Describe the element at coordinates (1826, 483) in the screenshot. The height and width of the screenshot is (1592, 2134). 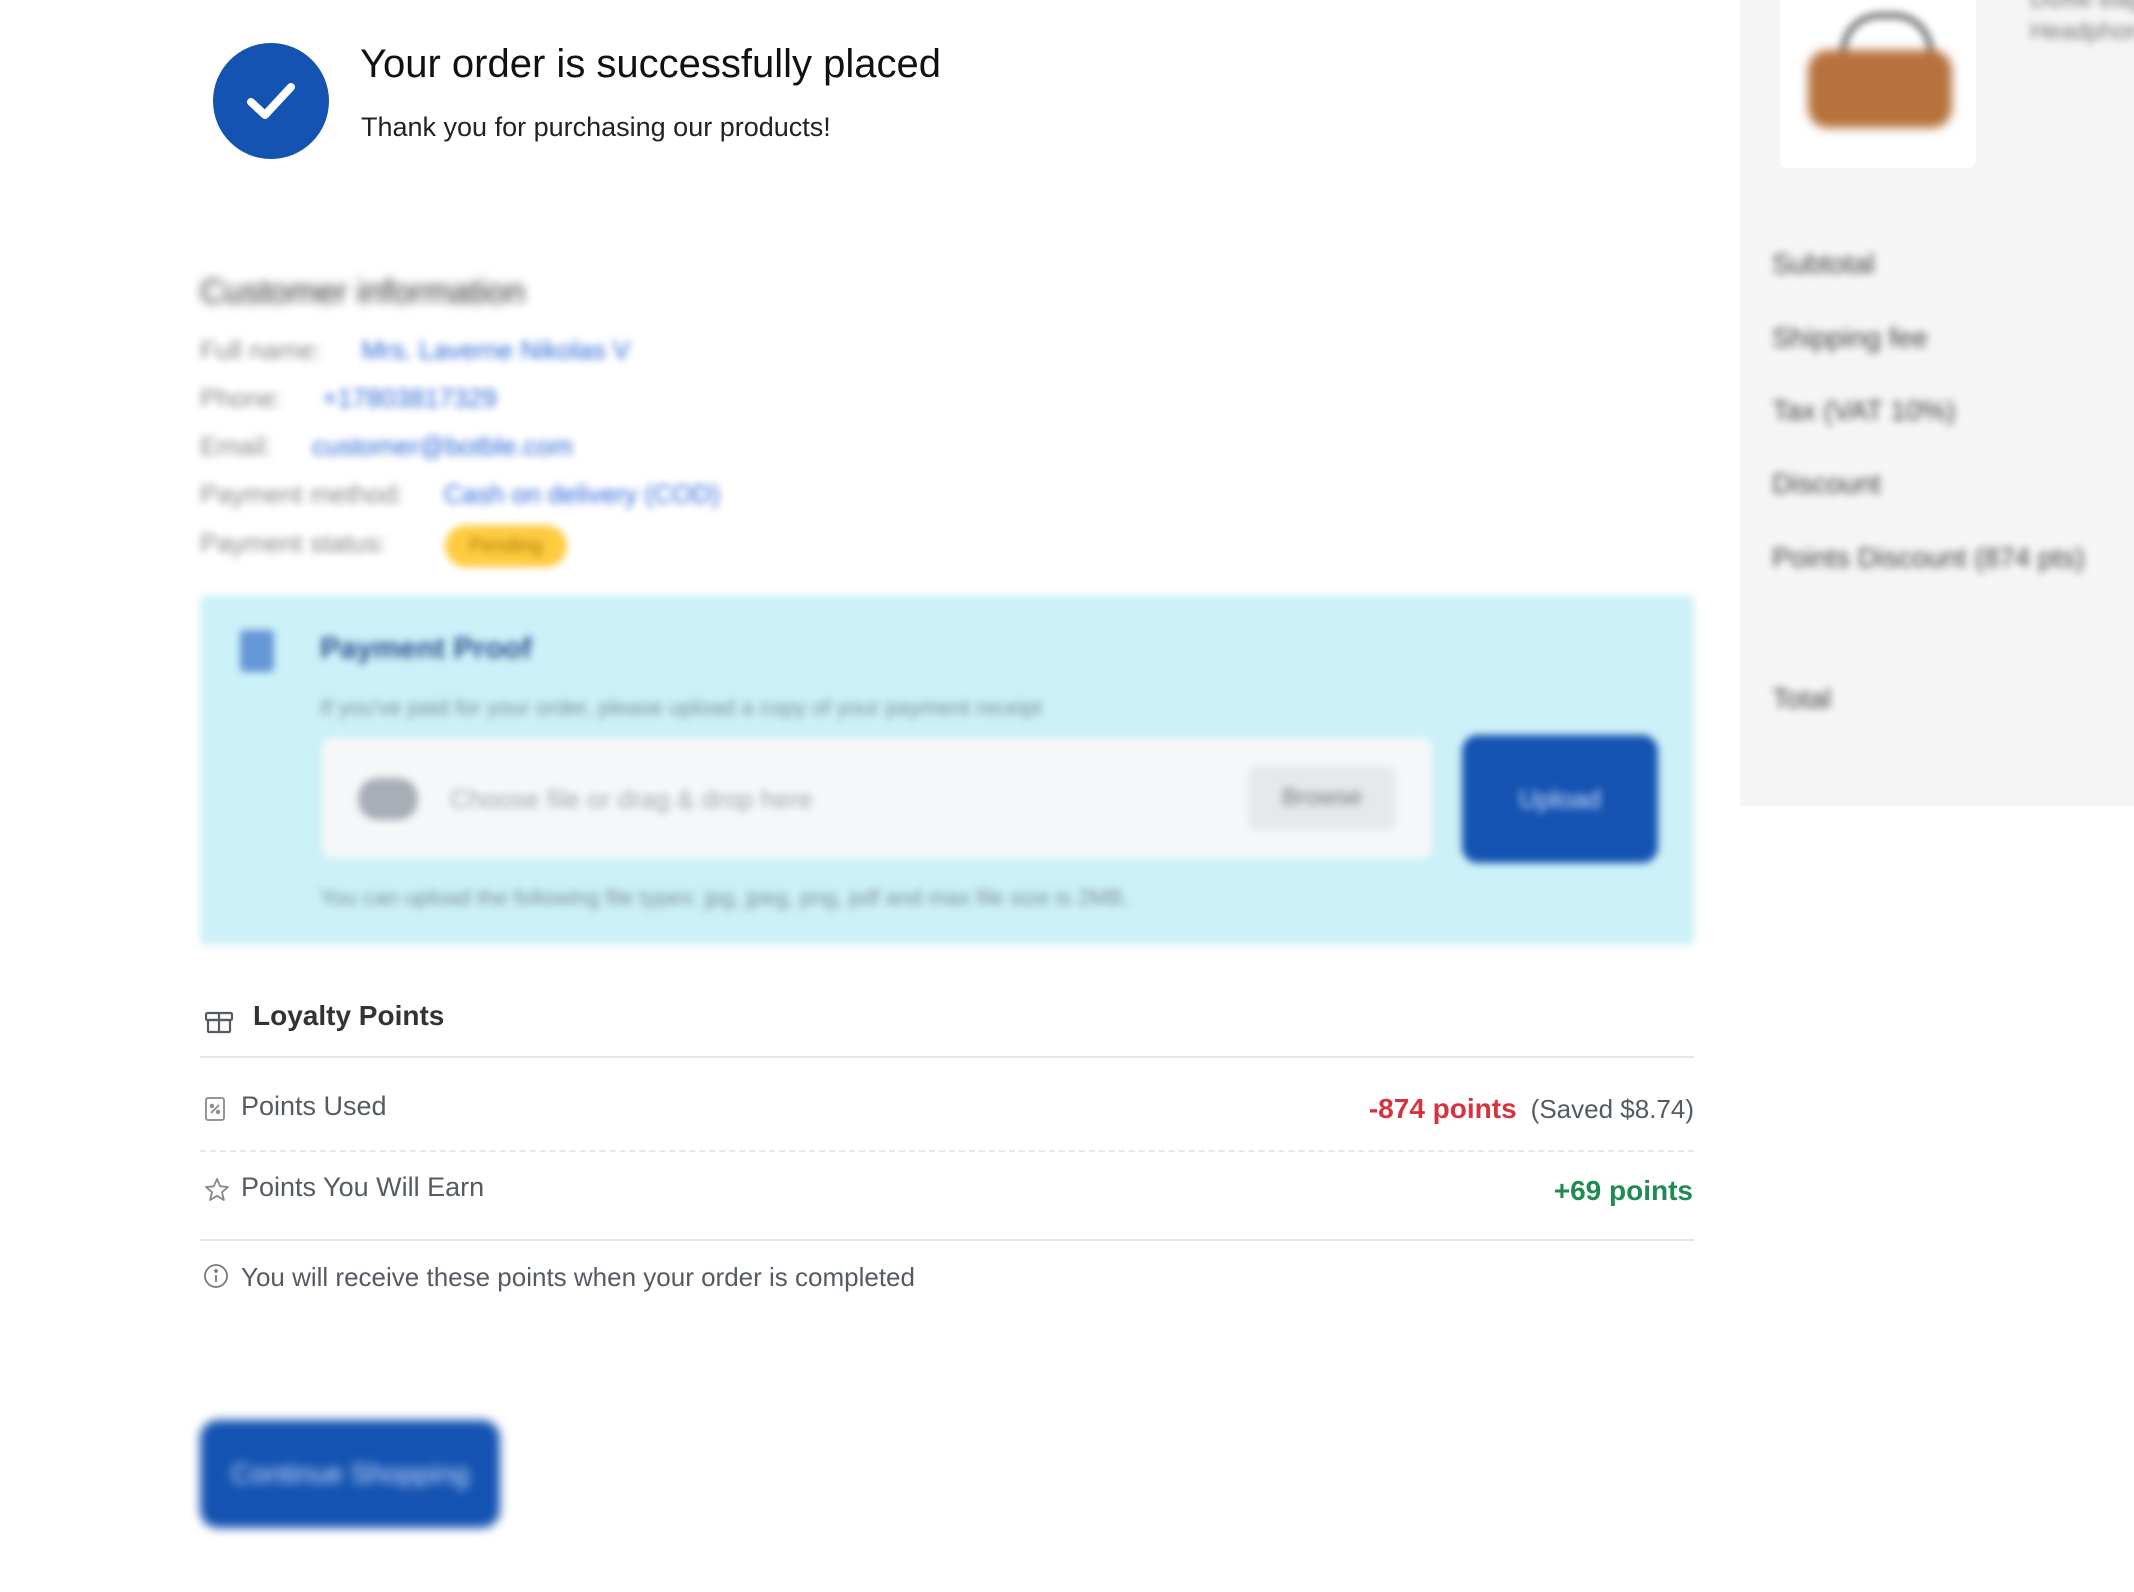
I see `summary-discount-label: Discount` at that location.